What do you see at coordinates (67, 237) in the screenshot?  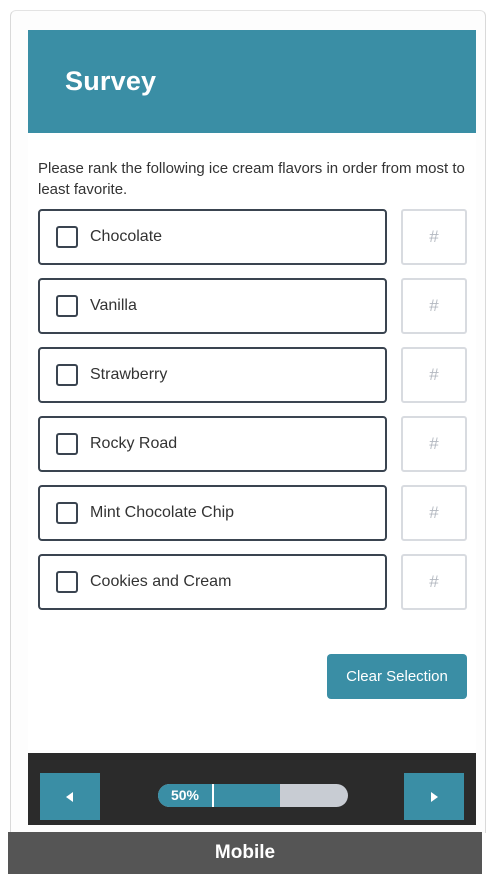 I see `checkbox-chocolate` at bounding box center [67, 237].